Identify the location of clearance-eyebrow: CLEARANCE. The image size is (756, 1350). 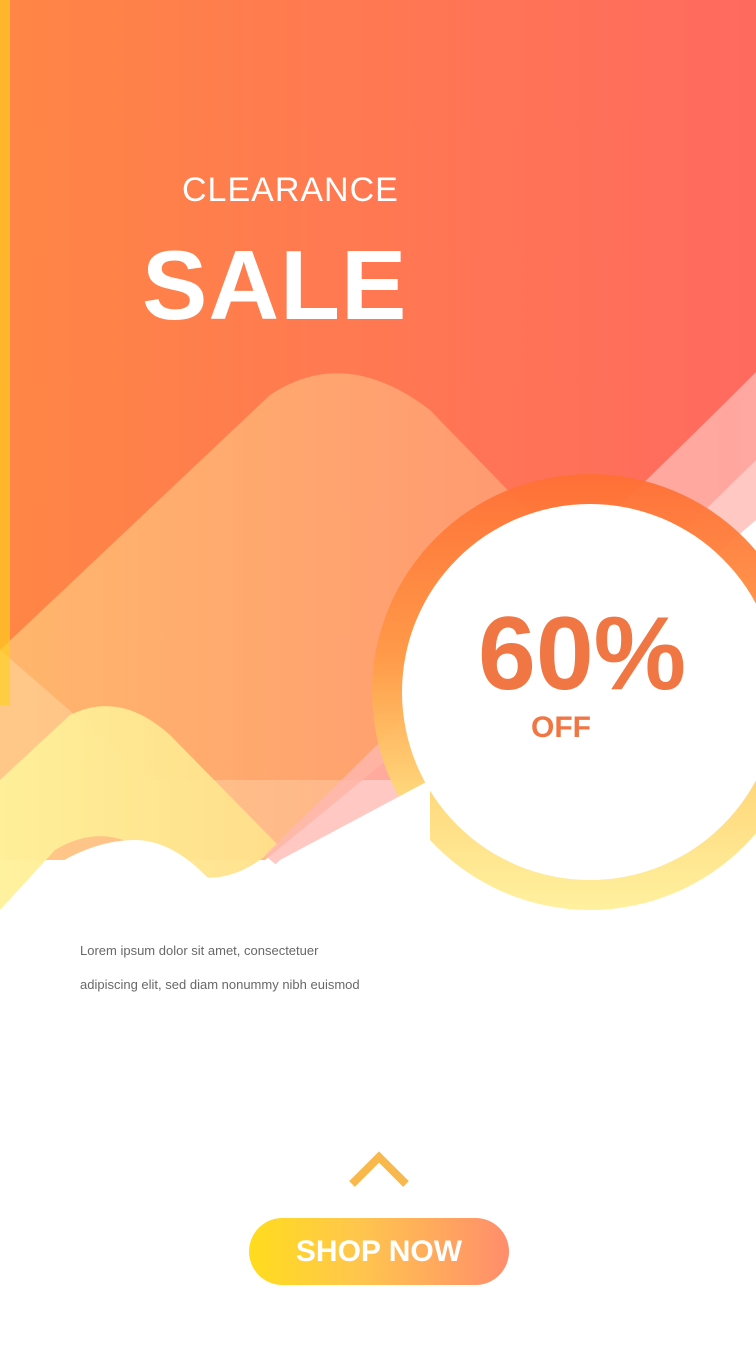
(290, 190).